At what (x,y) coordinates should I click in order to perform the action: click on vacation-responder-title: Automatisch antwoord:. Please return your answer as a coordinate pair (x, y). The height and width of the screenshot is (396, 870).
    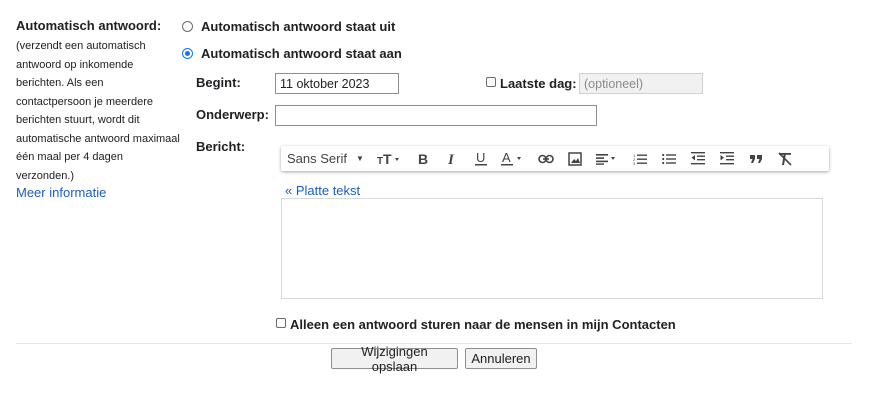
    Looking at the image, I should click on (89, 25).